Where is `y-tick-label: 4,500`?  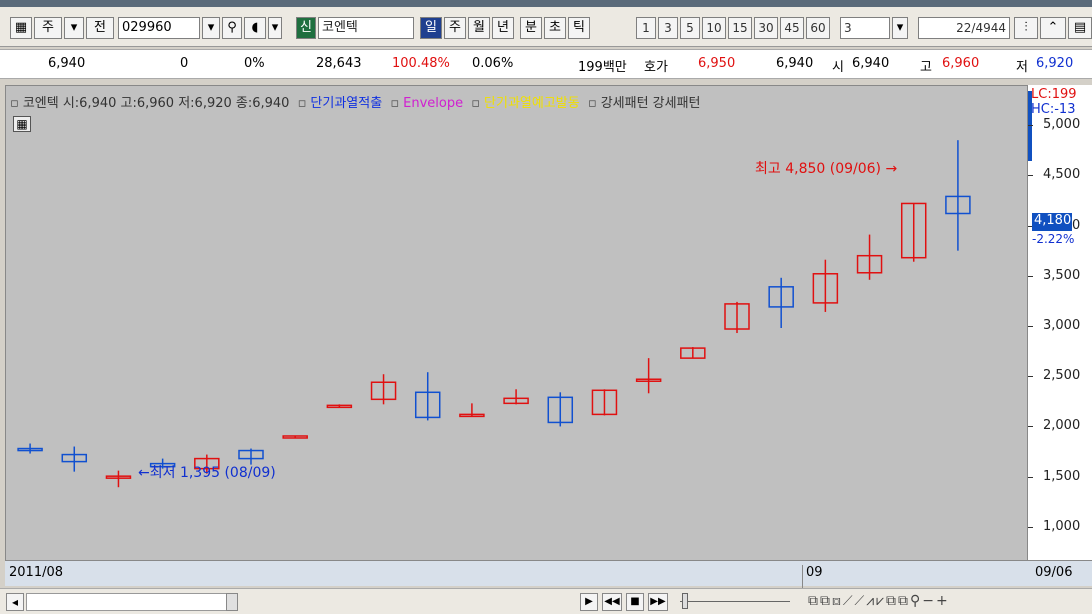
y-tick-label: 4,500 is located at coordinates (1062, 175).